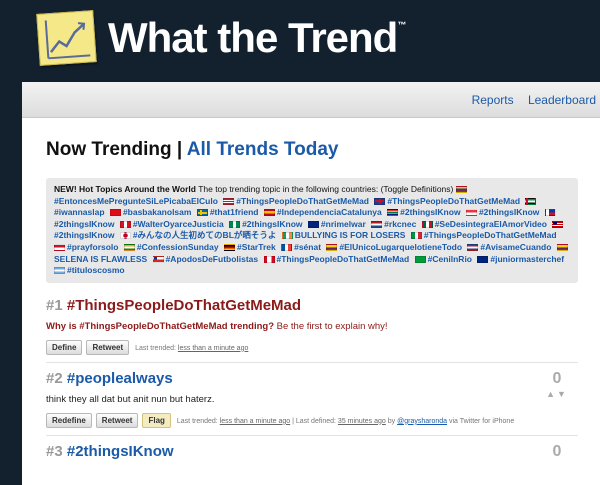 Image resolution: width=600 pixels, height=485 pixels. Describe the element at coordinates (120, 378) in the screenshot. I see `trend-name-link: #peoplealways` at that location.